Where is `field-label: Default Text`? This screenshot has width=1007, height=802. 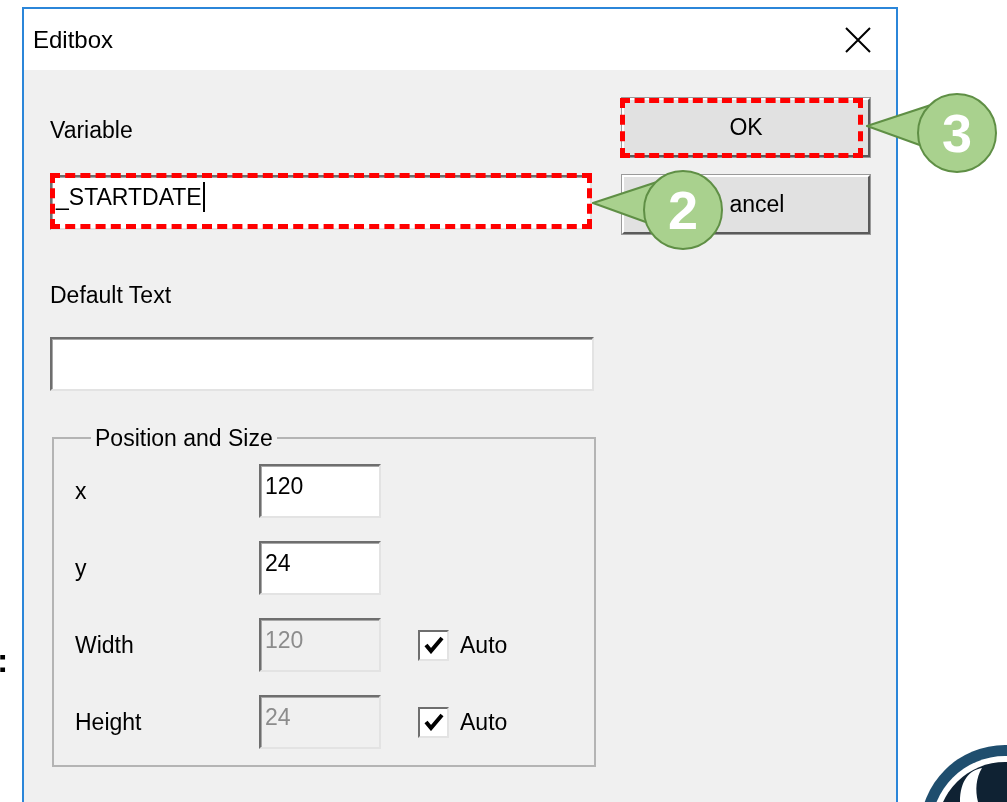 field-label: Default Text is located at coordinates (111, 295).